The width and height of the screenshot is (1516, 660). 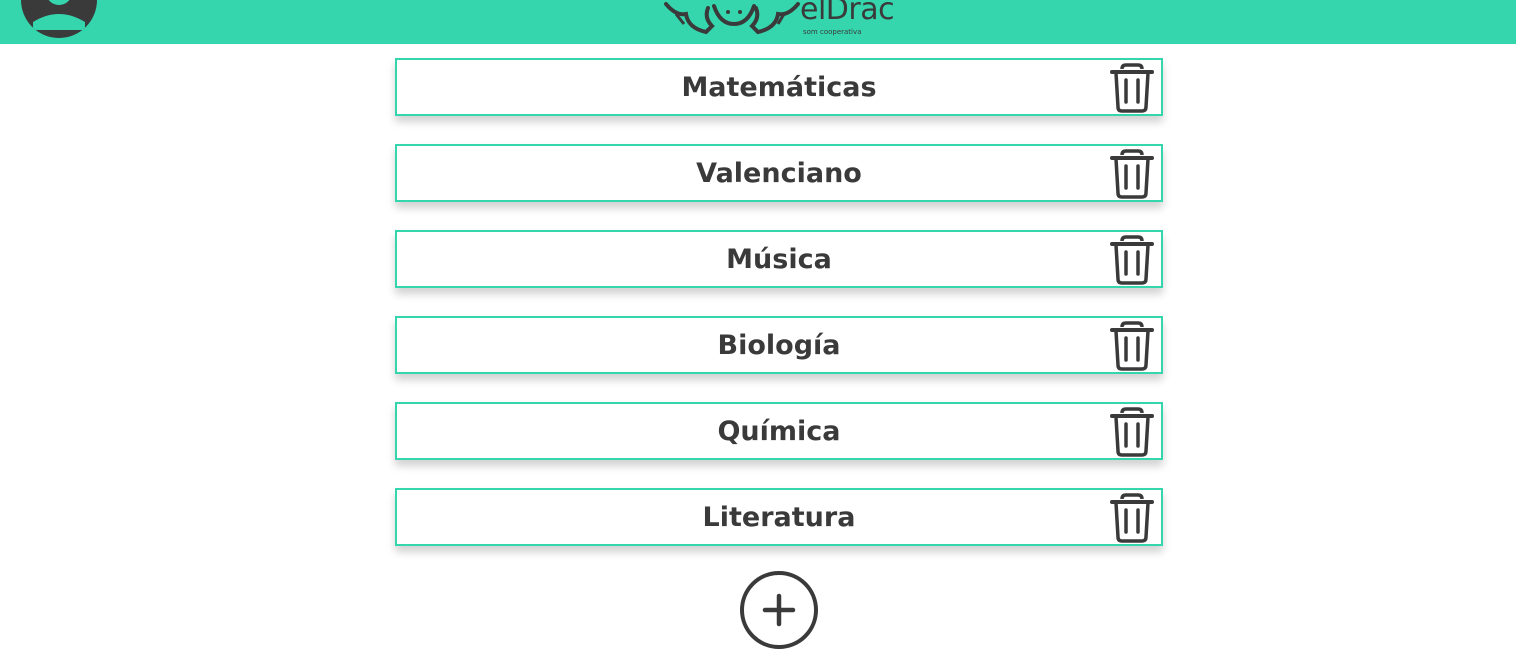 I want to click on brand-logo: elDrac som cooperativa, so click(x=780, y=20).